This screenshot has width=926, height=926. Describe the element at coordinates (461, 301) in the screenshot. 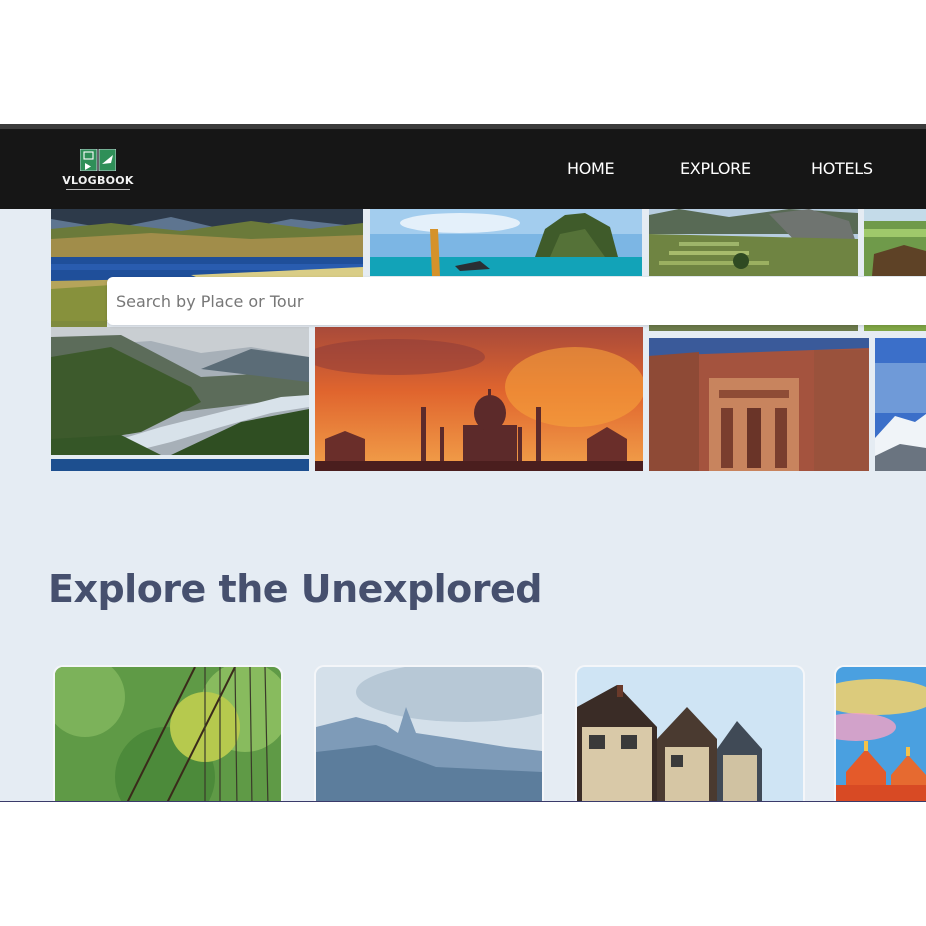

I see `search-input` at that location.